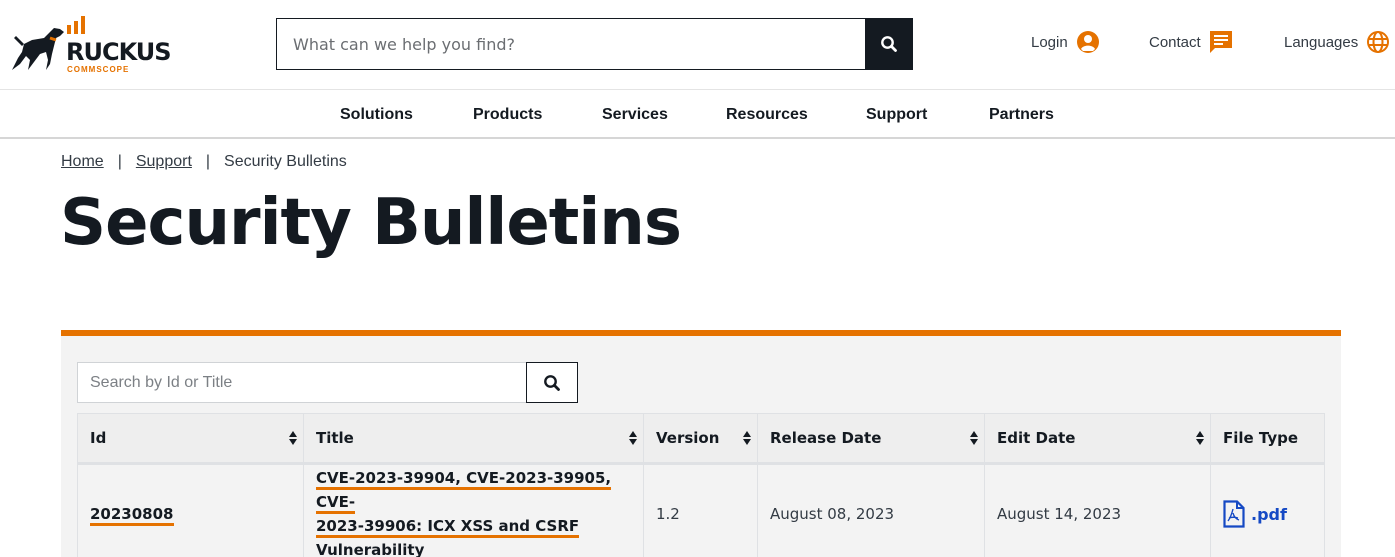  I want to click on table-search-button, so click(552, 382).